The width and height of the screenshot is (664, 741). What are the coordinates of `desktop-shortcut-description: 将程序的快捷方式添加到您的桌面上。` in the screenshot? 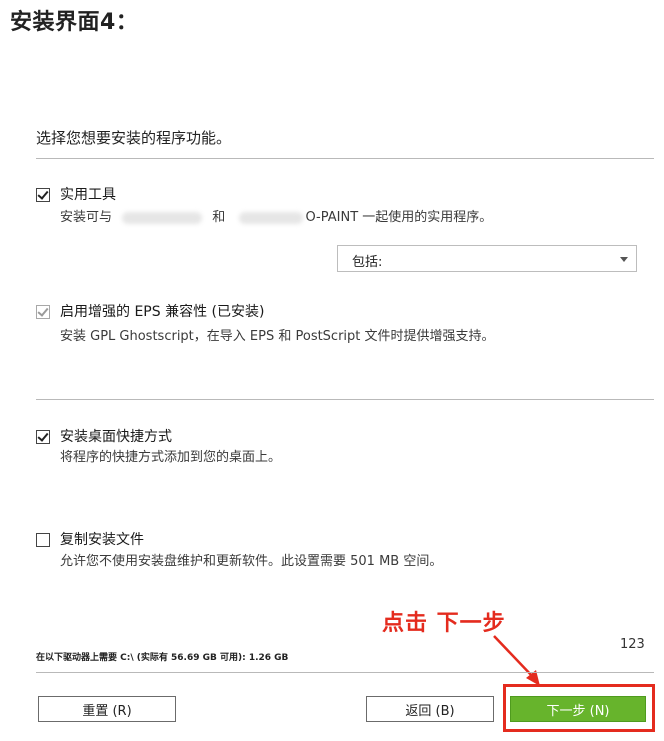 It's located at (171, 457).